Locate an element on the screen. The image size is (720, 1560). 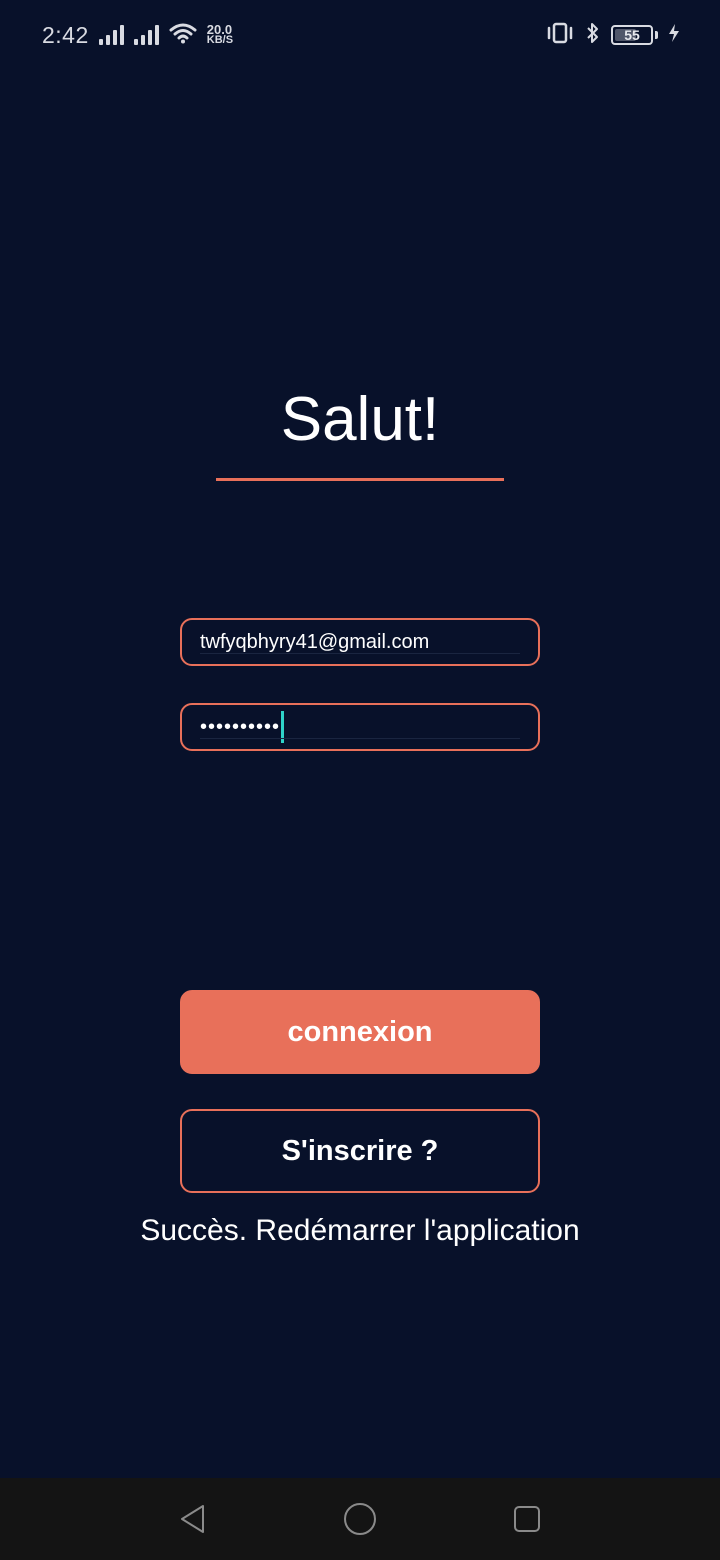
email-field-underline is located at coordinates (360, 653).